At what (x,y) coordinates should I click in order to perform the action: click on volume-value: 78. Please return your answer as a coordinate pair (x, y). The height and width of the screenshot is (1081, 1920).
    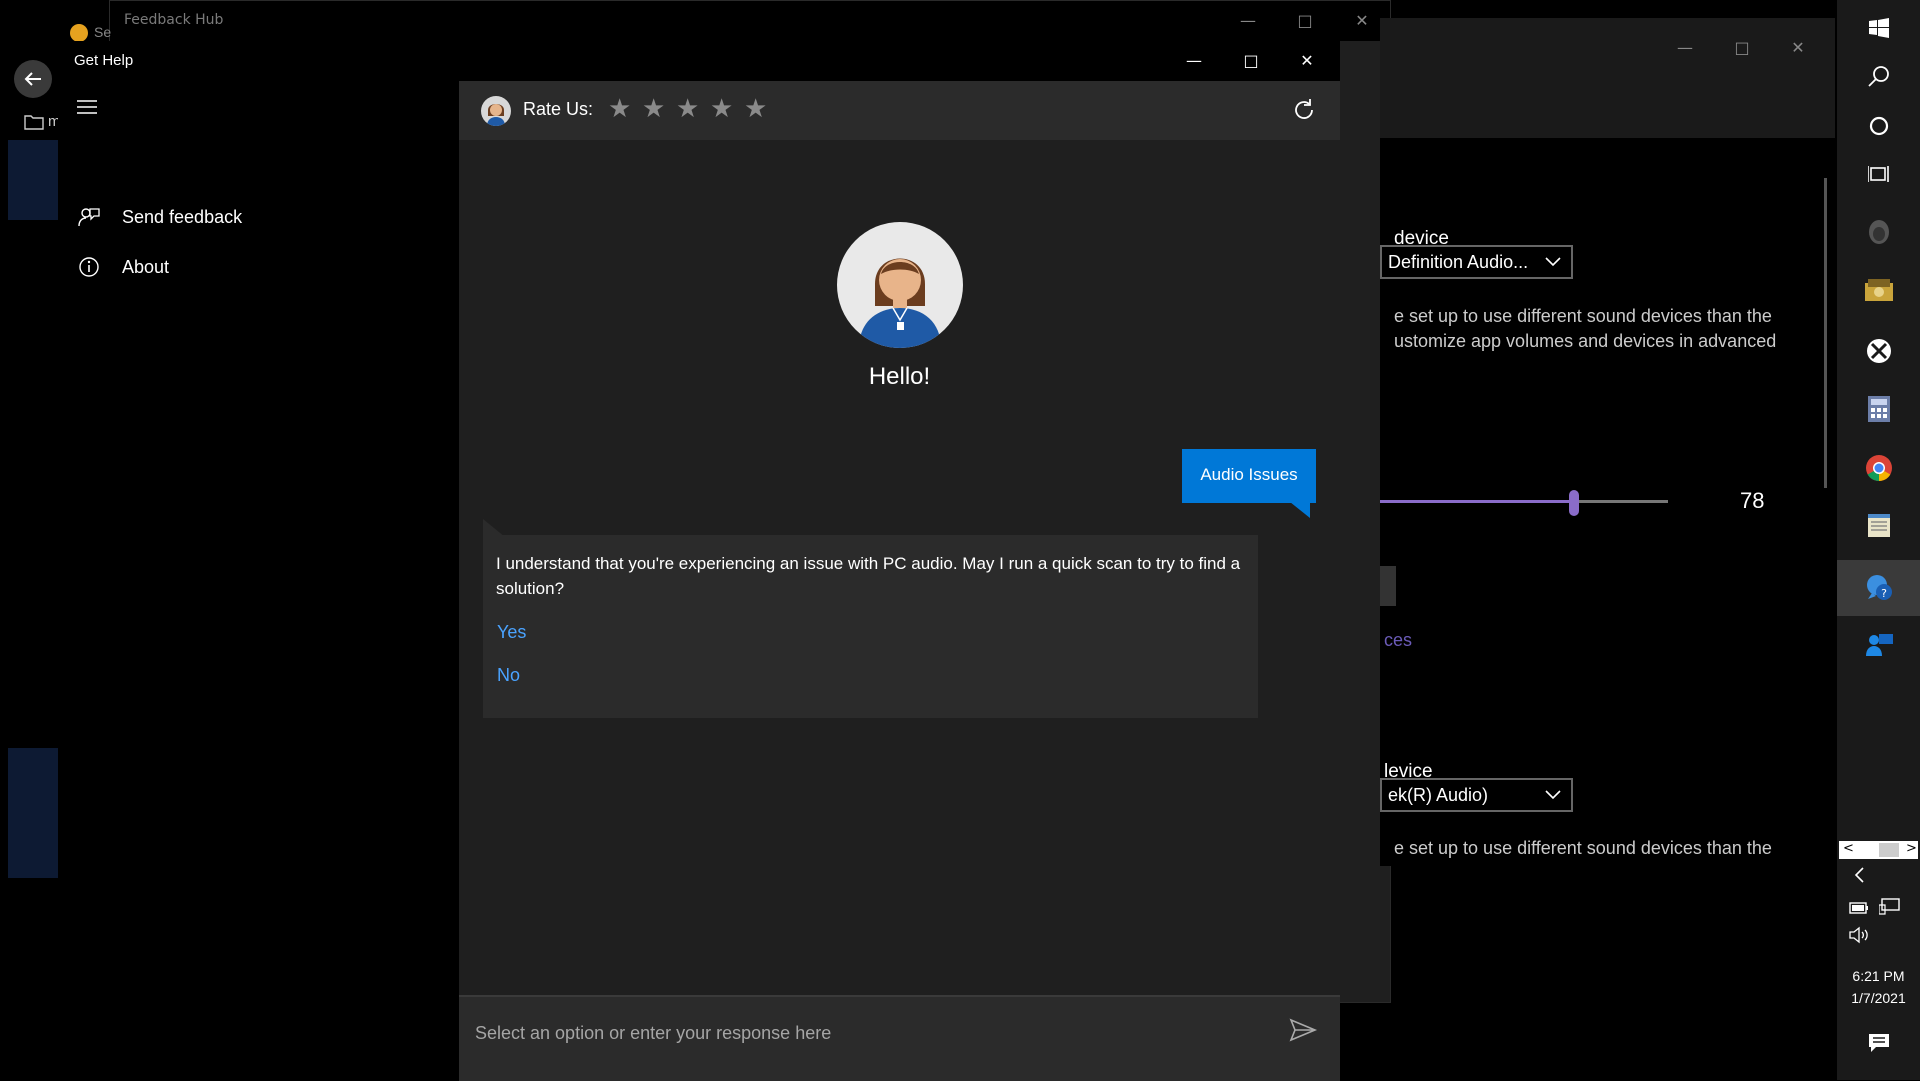
    Looking at the image, I should click on (1752, 500).